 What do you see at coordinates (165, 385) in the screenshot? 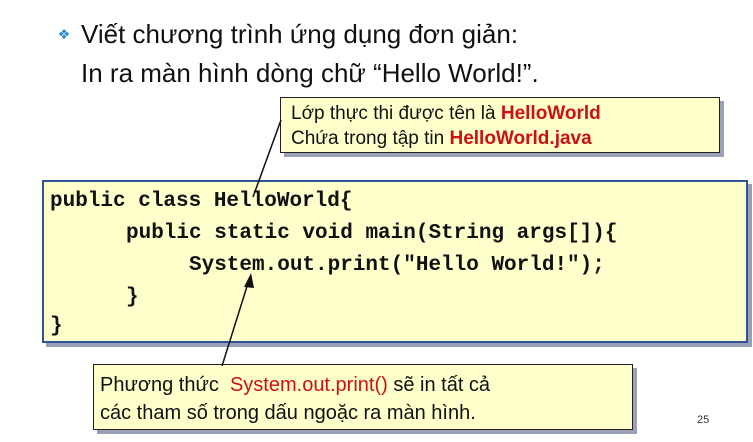
I see `callout-bottom-line1-prefix: Phương thức` at bounding box center [165, 385].